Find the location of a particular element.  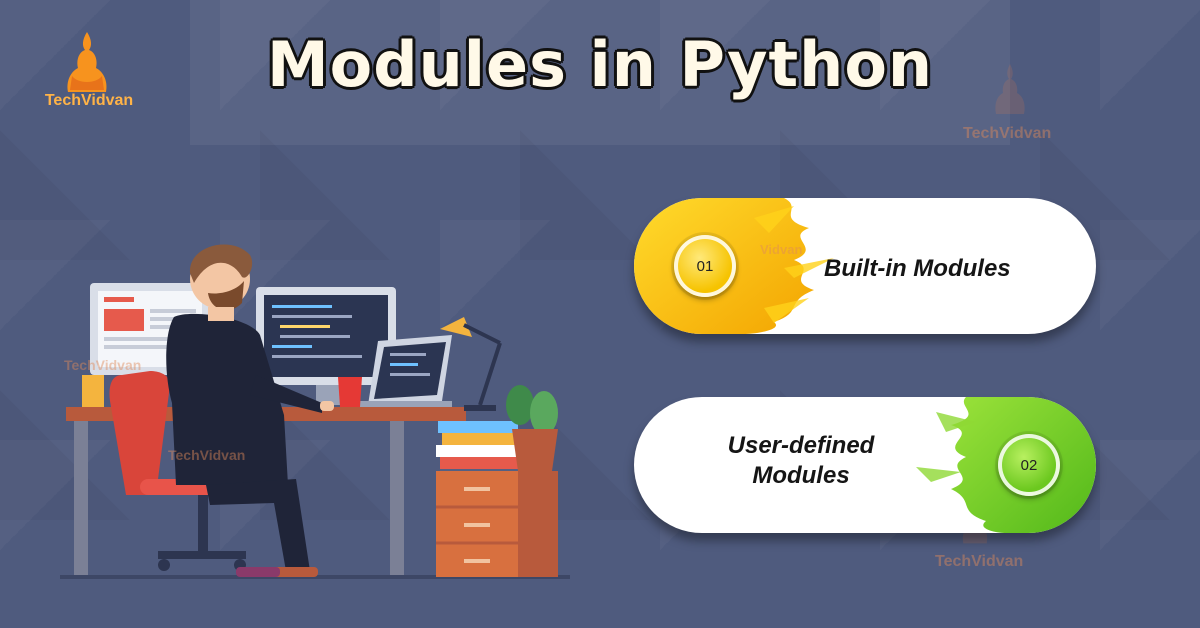

watermark-text: Vidvan is located at coordinates (781, 249).